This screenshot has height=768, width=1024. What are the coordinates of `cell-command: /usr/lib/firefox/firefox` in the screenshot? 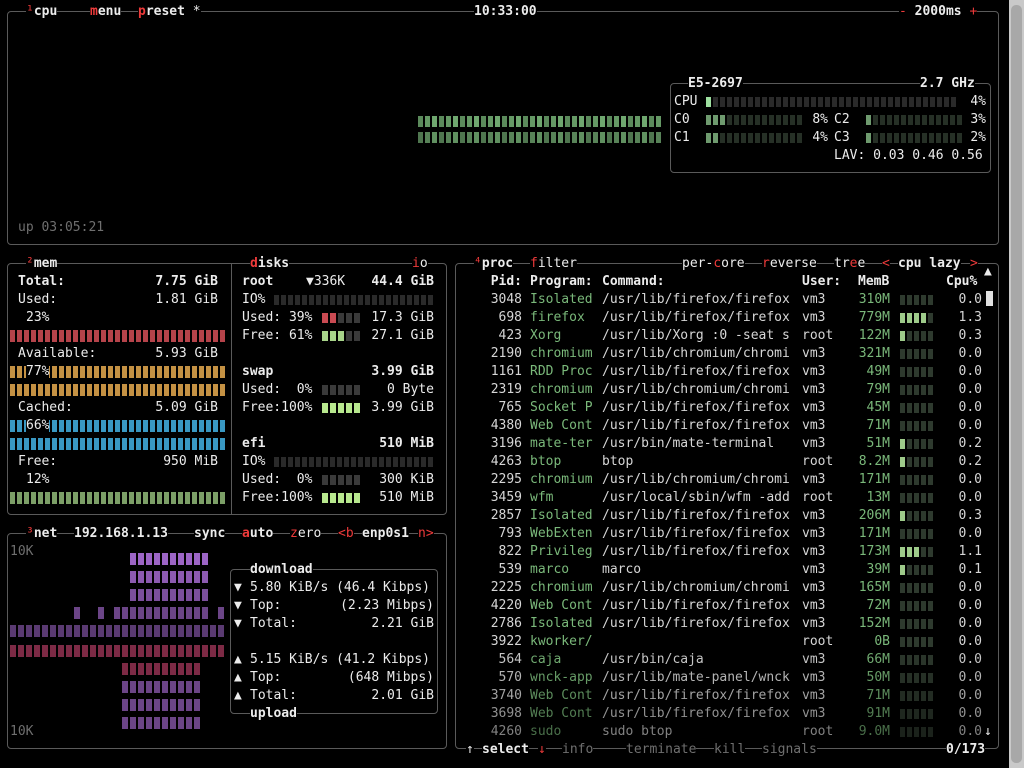 It's located at (696, 299).